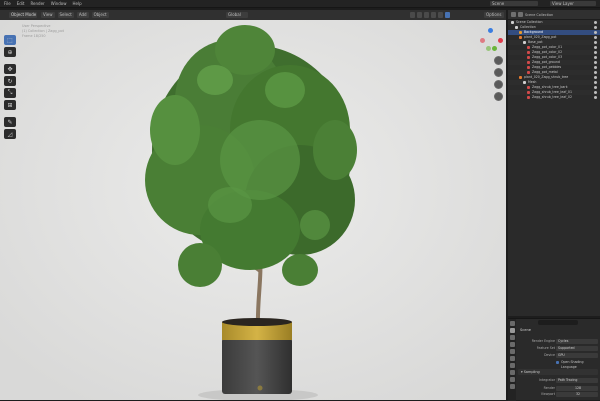  What do you see at coordinates (482, 40) in the screenshot?
I see `neg-x-axis-icon` at bounding box center [482, 40].